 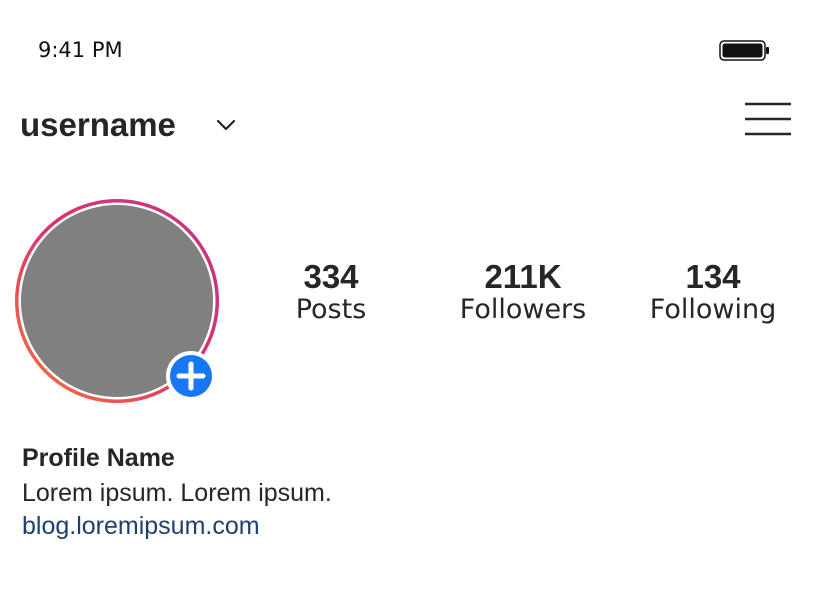 What do you see at coordinates (768, 119) in the screenshot?
I see `hamburger-menu-icon` at bounding box center [768, 119].